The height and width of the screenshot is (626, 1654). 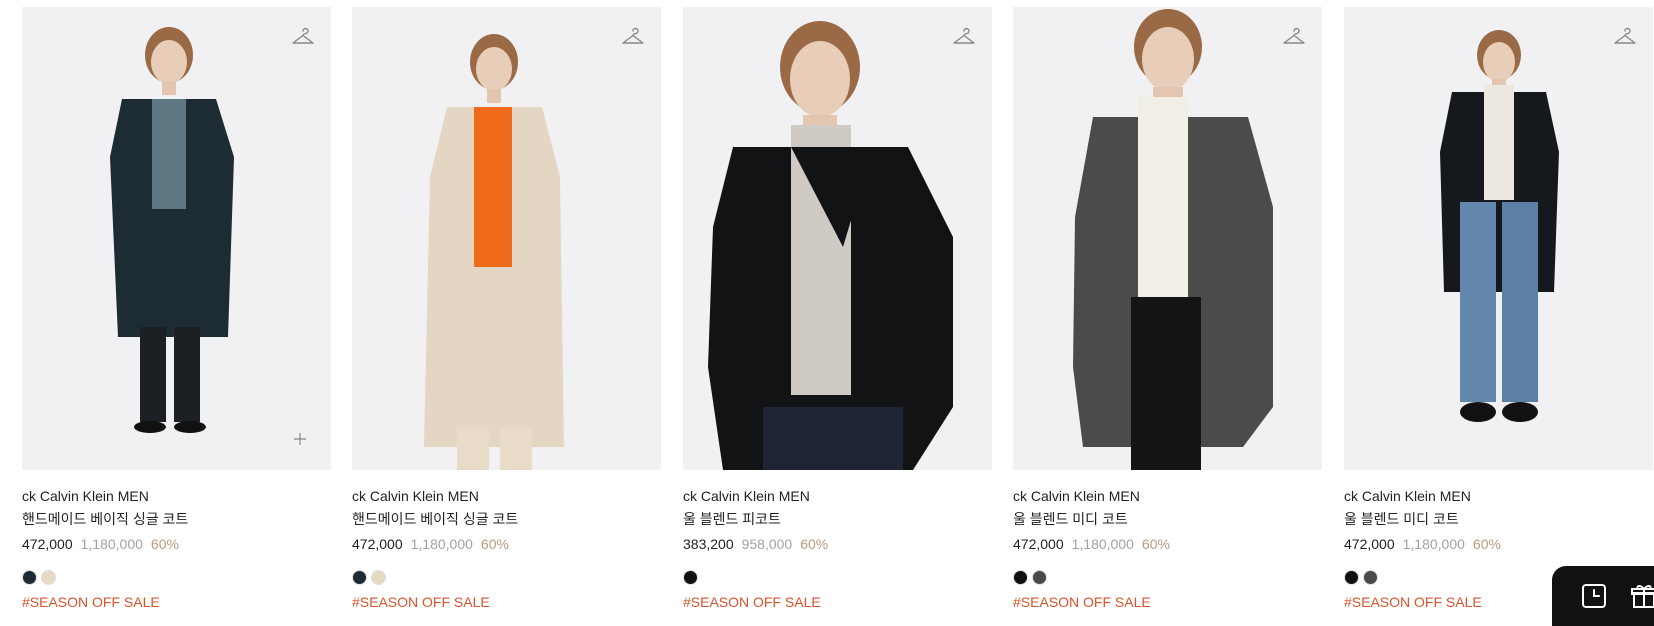 What do you see at coordinates (767, 544) in the screenshot?
I see `original-price: 958,000` at bounding box center [767, 544].